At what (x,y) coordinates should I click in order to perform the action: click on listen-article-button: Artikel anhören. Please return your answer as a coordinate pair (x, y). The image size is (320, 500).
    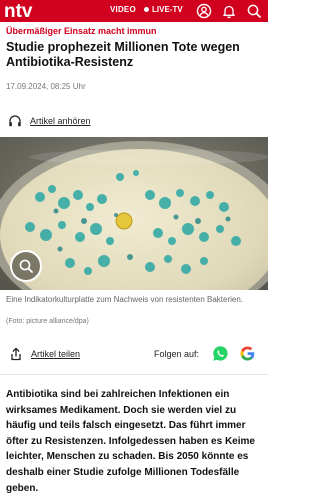
    Looking at the image, I should click on (49, 121).